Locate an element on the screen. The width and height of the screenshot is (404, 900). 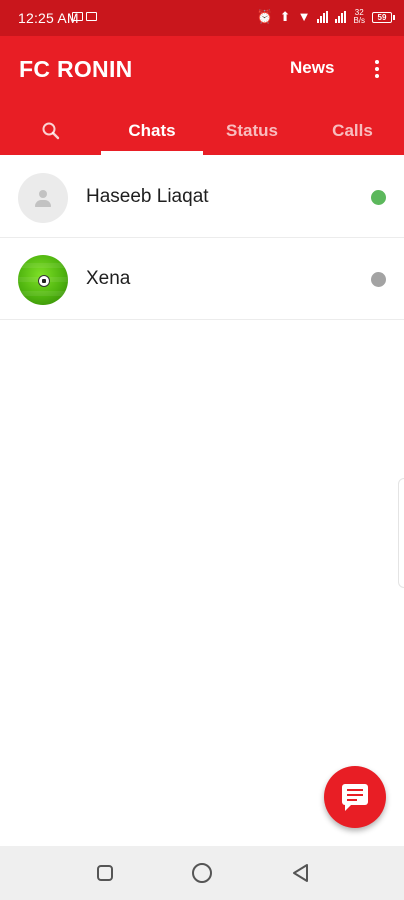
tab-chats: Chats is located at coordinates (152, 130).